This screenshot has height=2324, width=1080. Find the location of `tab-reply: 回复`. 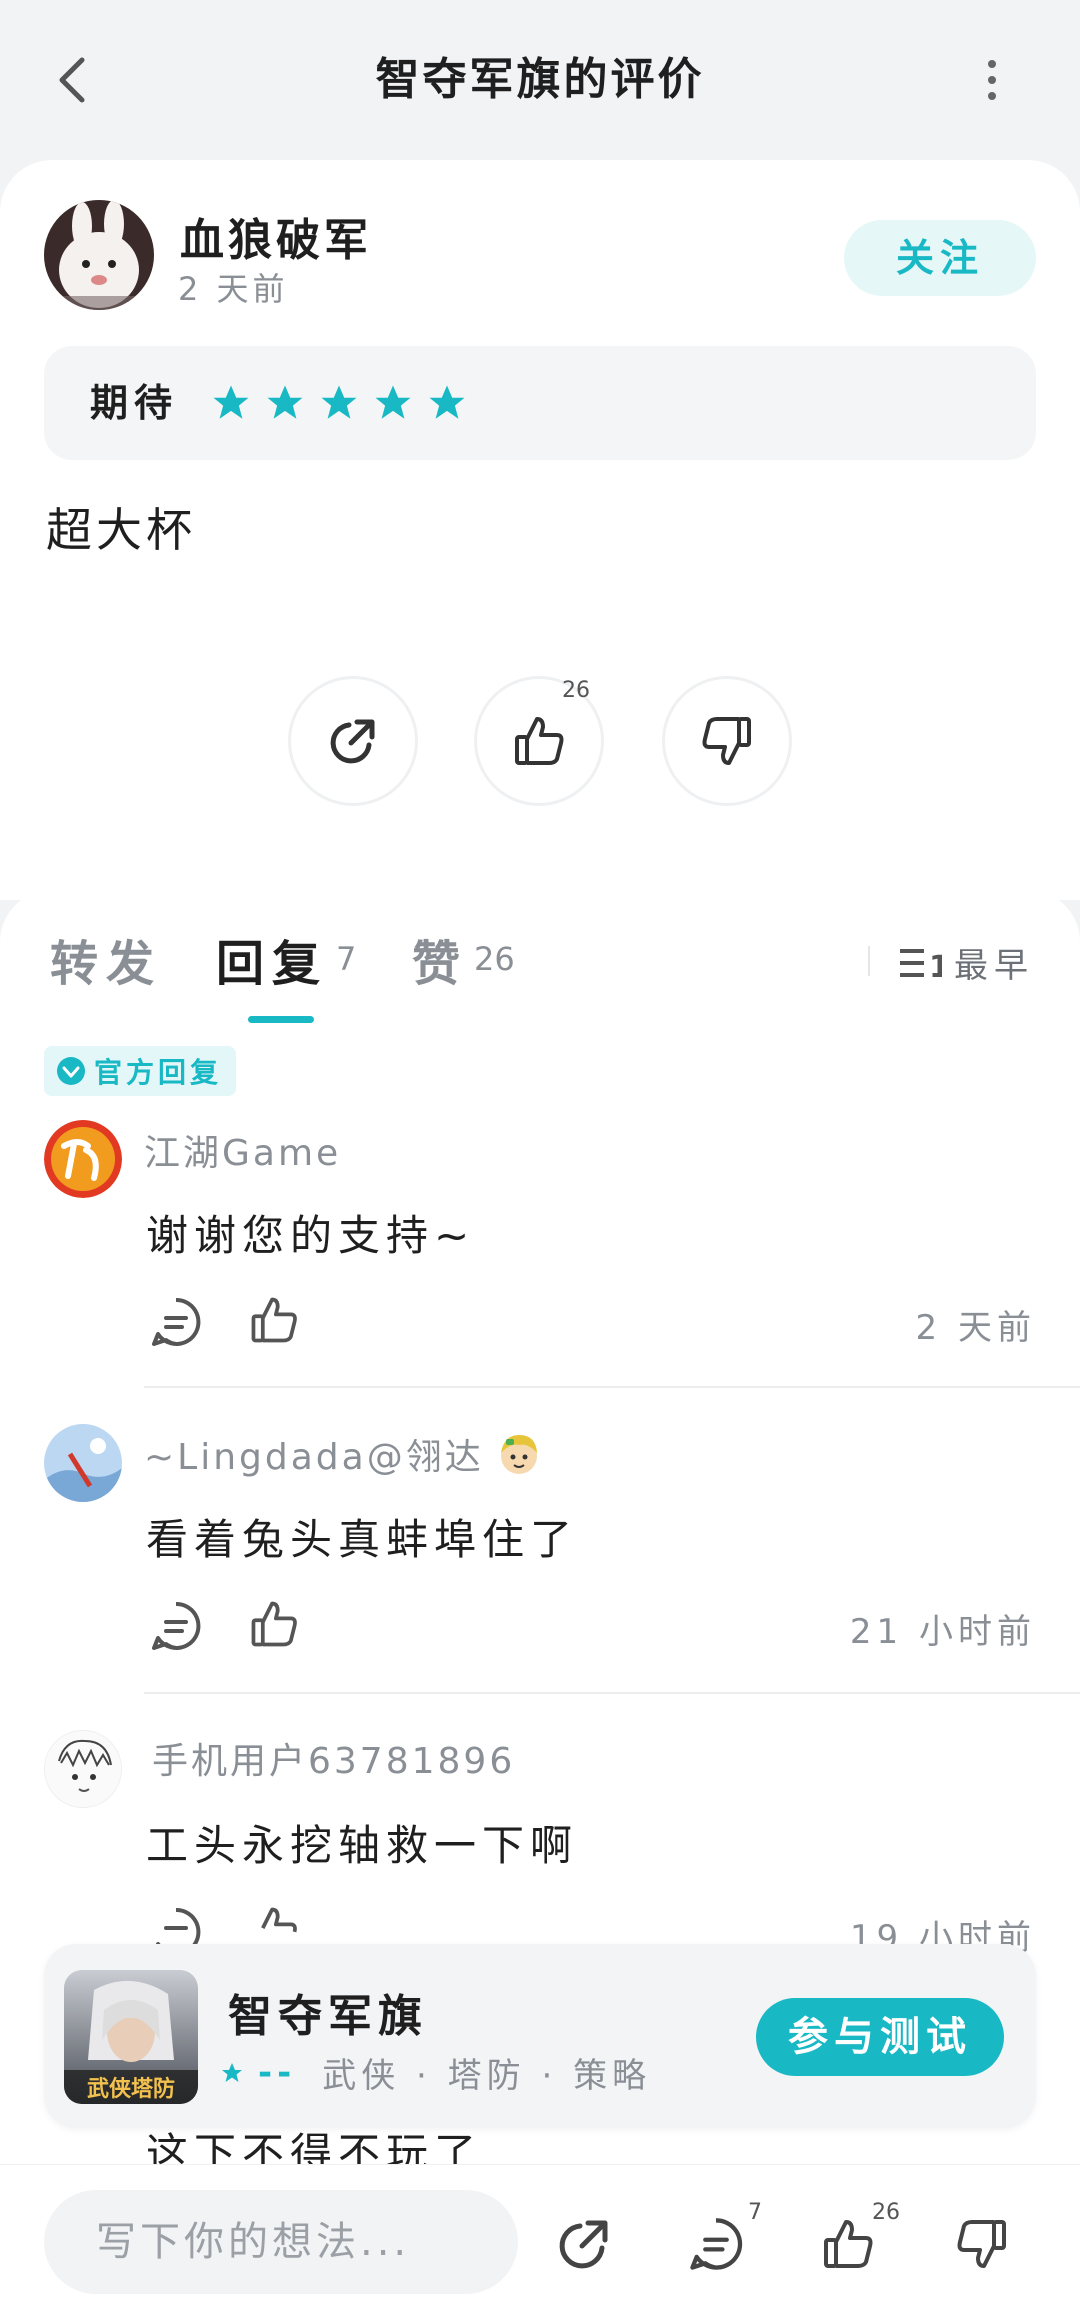

tab-reply: 回复 is located at coordinates (272, 959).